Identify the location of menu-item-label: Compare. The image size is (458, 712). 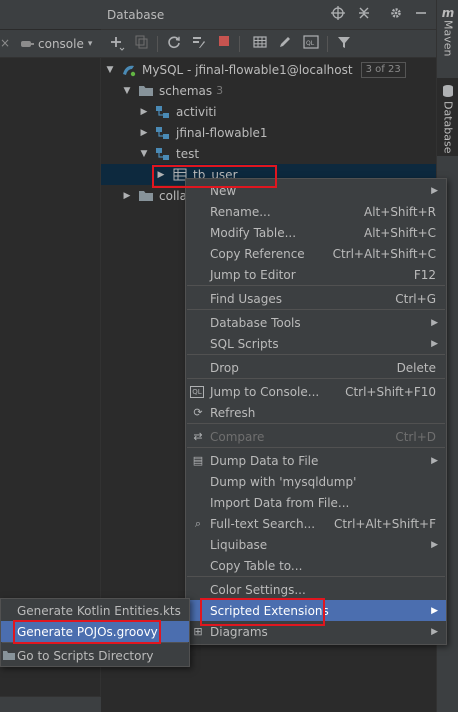
(237, 436).